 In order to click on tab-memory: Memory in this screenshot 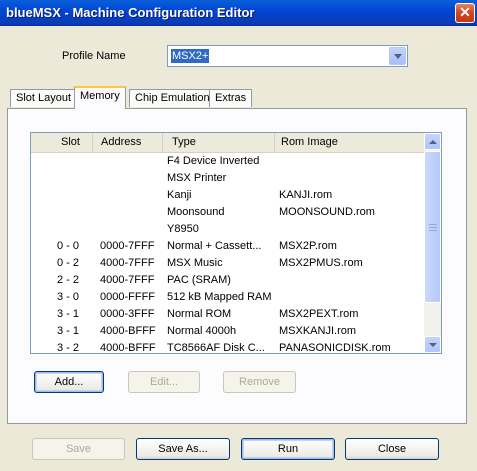, I will do `click(100, 97)`.